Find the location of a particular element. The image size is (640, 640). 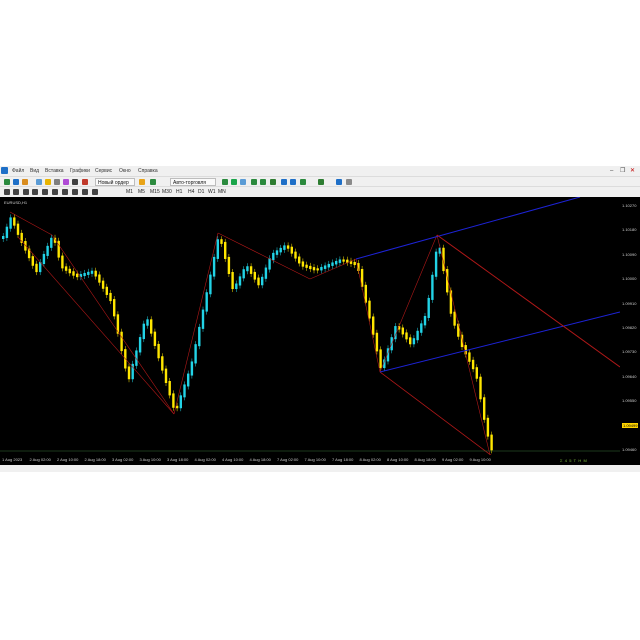

time-label: 7 Aug 10:00 is located at coordinates (315, 459).